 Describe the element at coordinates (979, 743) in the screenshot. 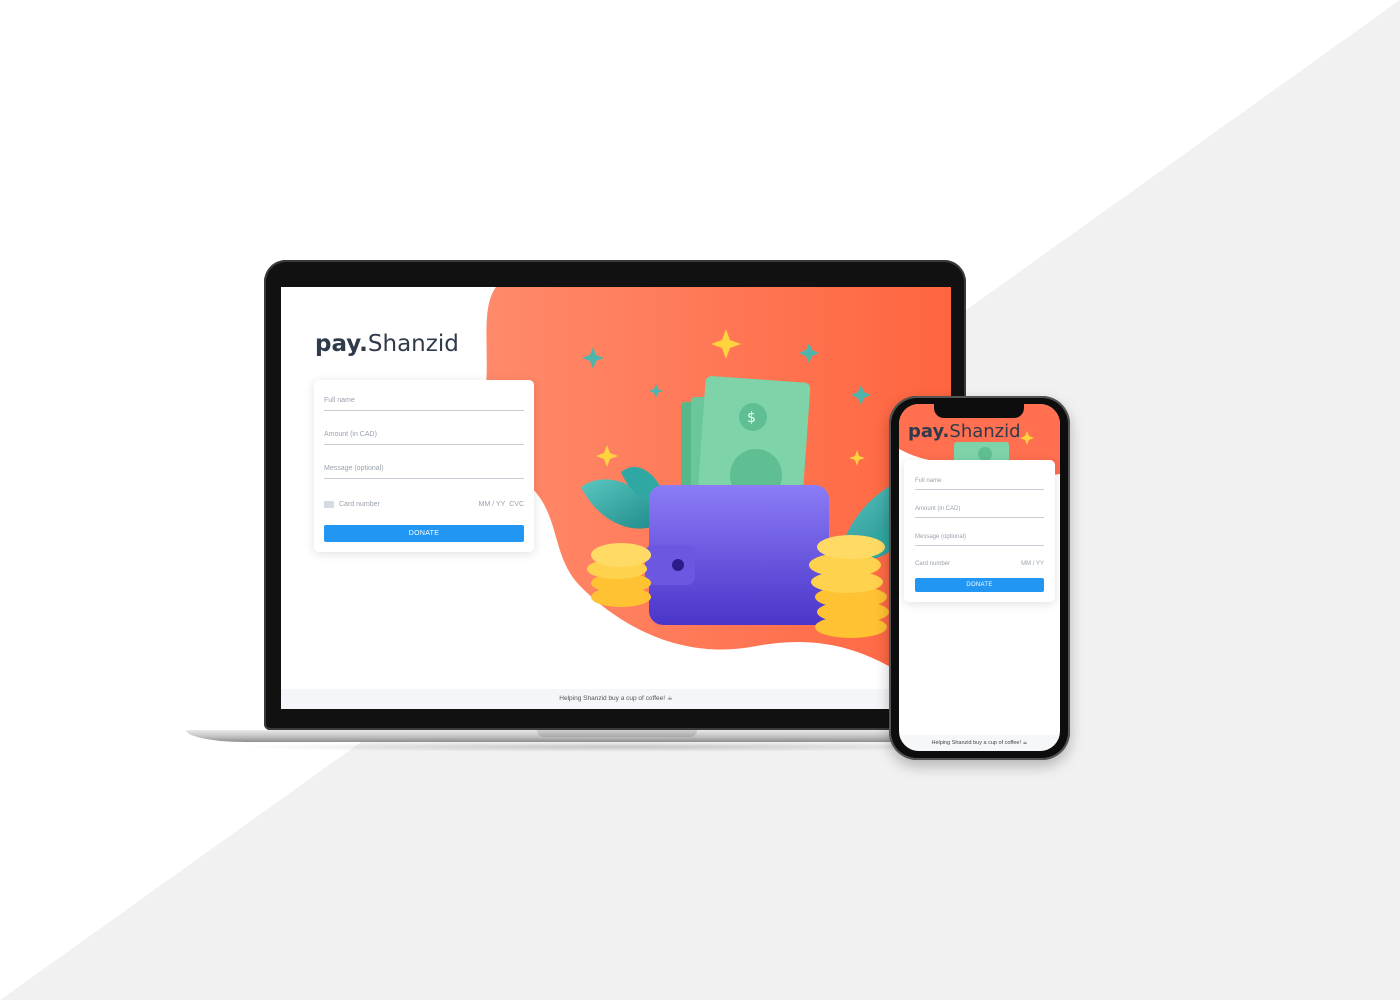

I see `phone-site-footer: Helping Shanzid buy a cup of coffee! ☕` at that location.